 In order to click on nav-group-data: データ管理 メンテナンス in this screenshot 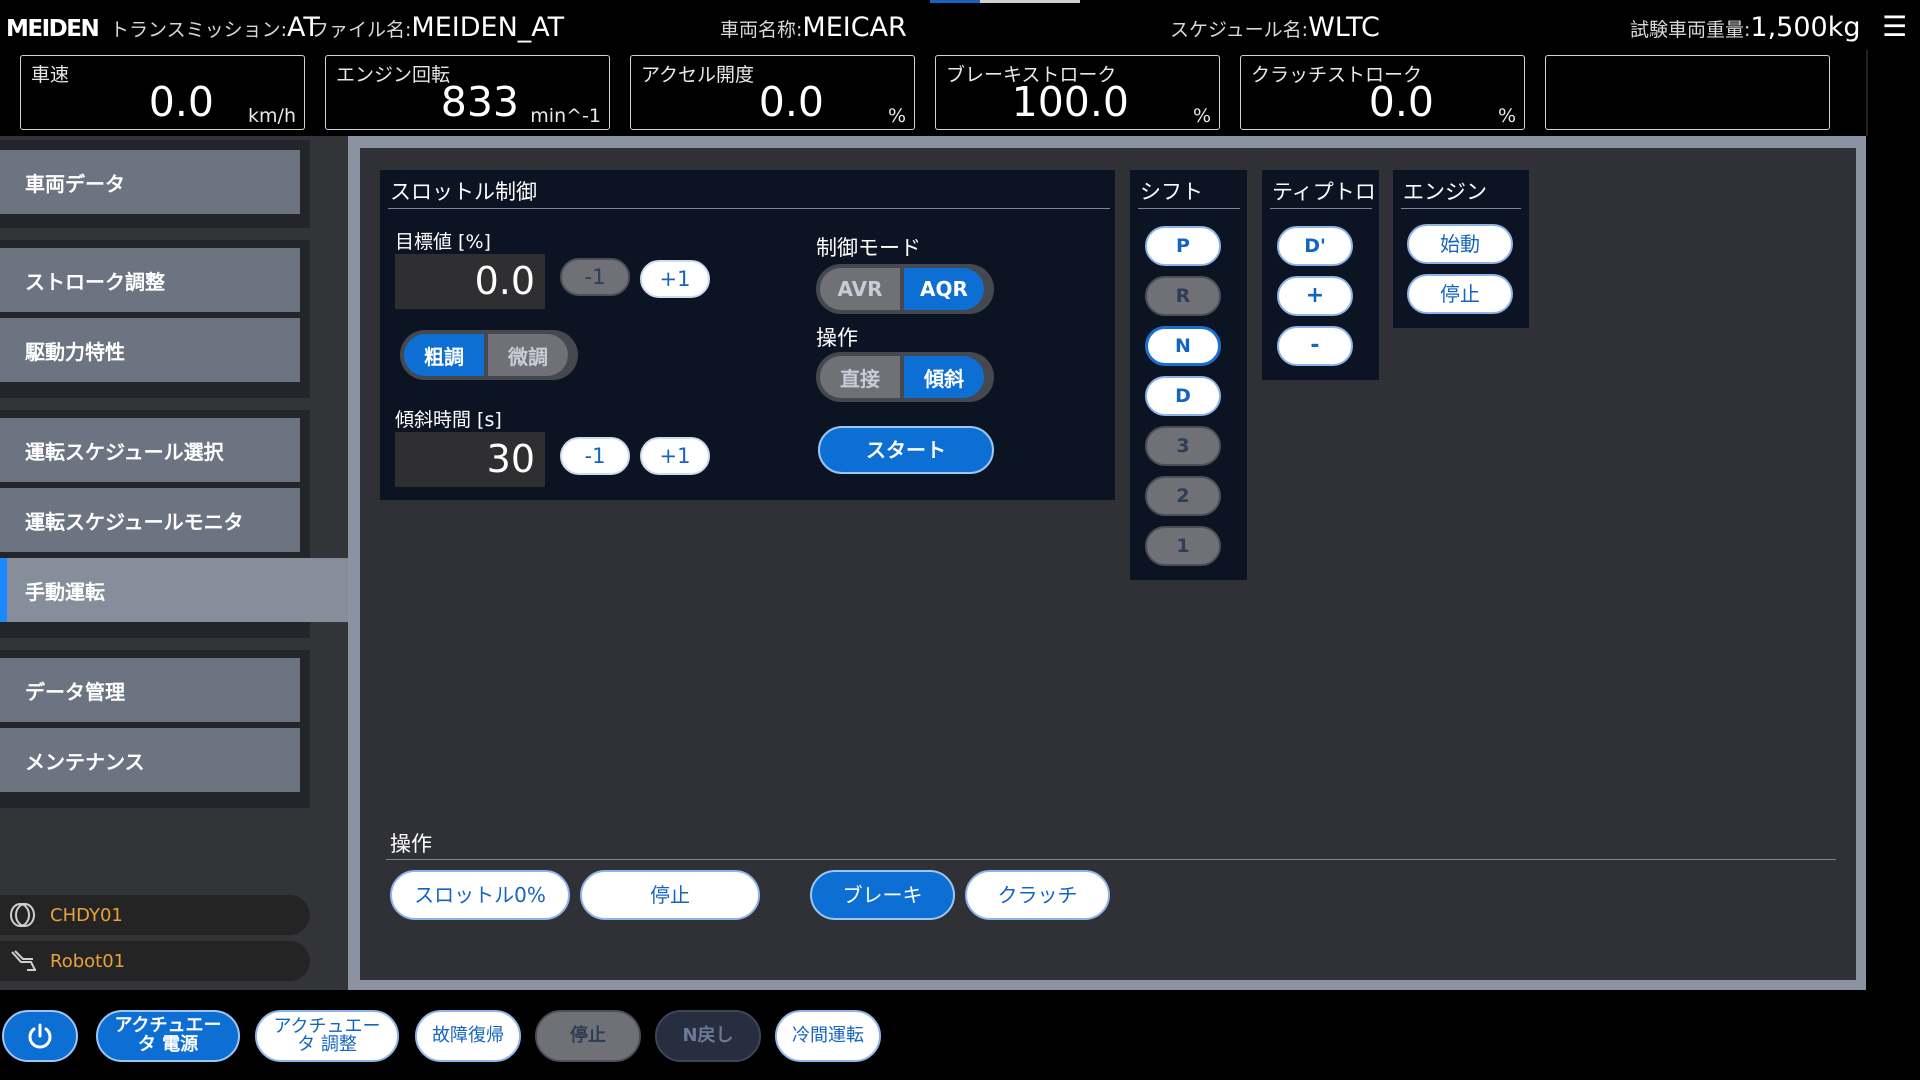, I will do `click(155, 729)`.